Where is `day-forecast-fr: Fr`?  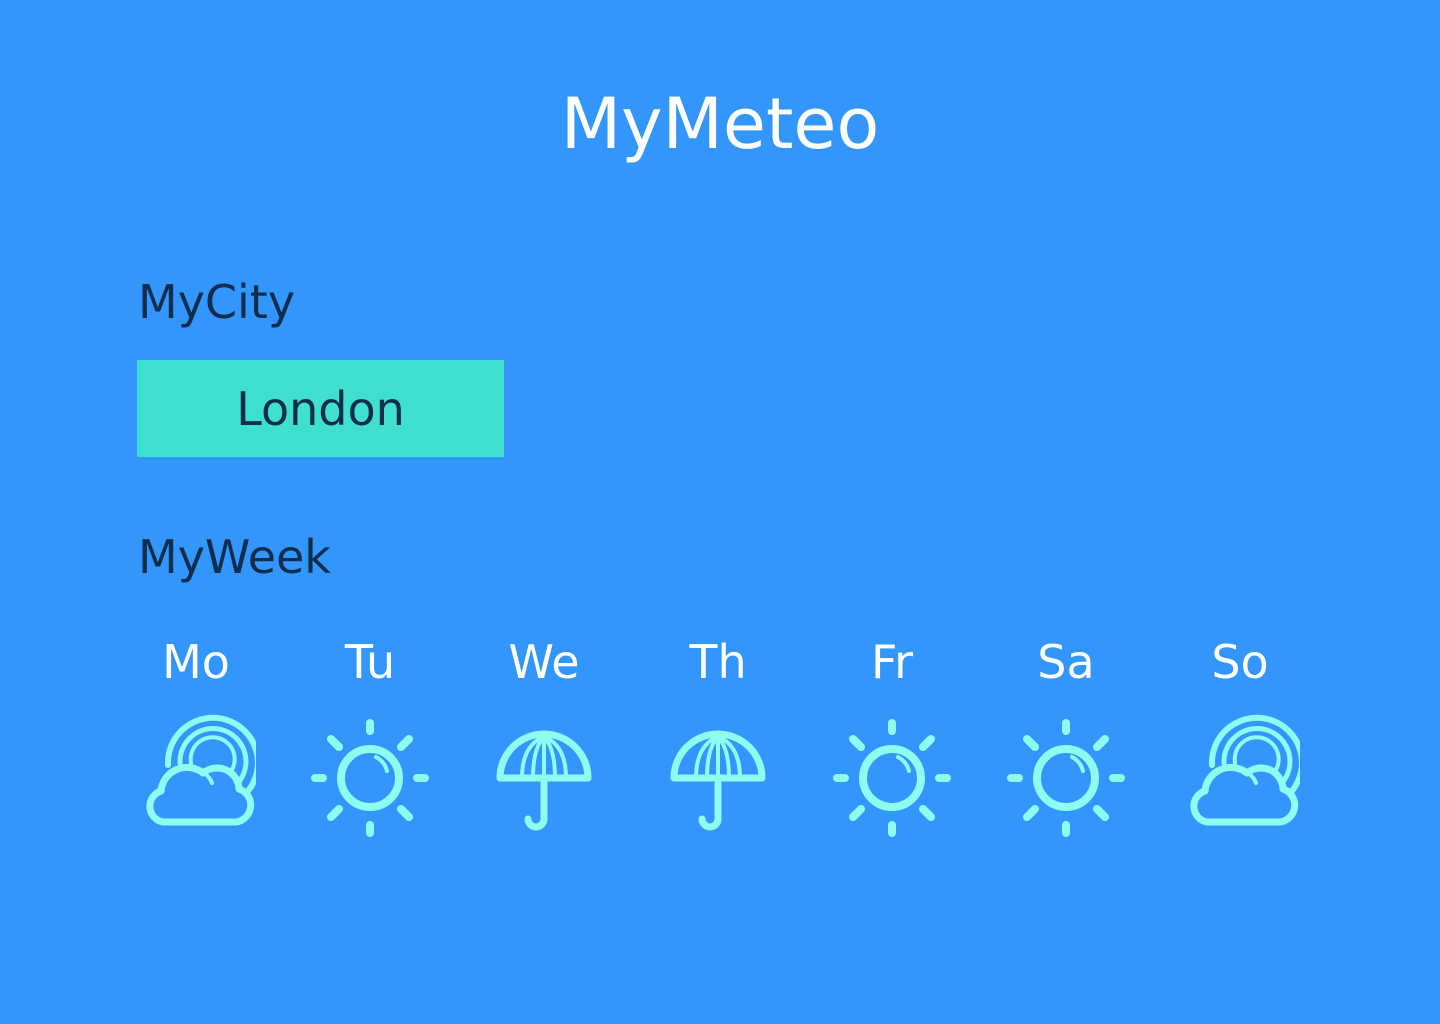 day-forecast-fr: Fr is located at coordinates (892, 740).